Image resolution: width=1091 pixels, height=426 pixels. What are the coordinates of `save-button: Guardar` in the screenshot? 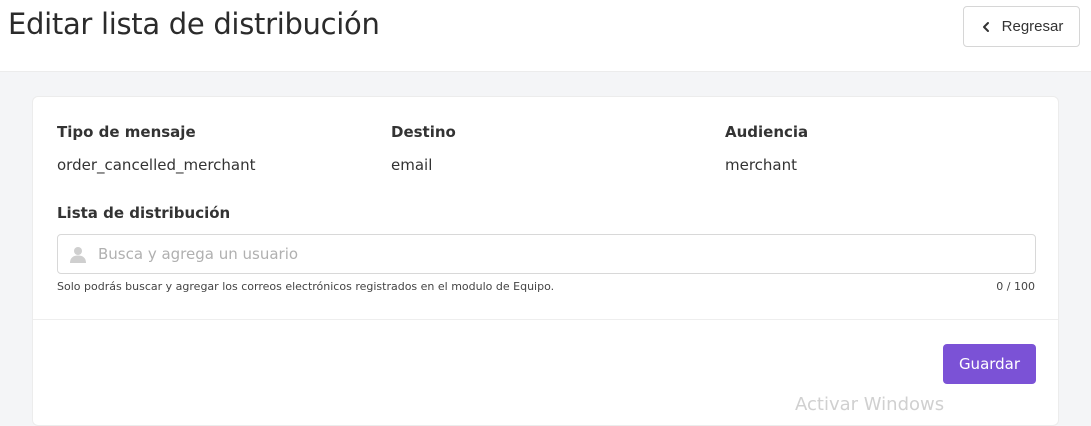 It's located at (989, 364).